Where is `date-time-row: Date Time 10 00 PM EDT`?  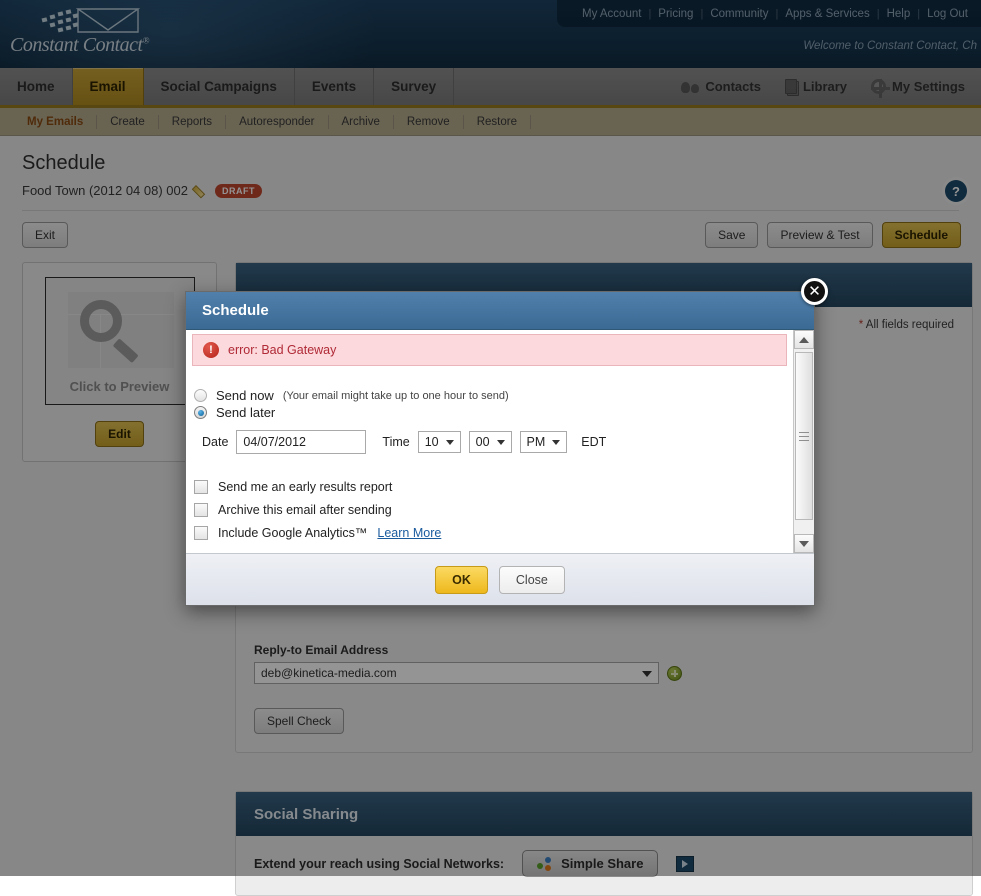
date-time-row: Date Time 10 00 PM EDT is located at coordinates (497, 442).